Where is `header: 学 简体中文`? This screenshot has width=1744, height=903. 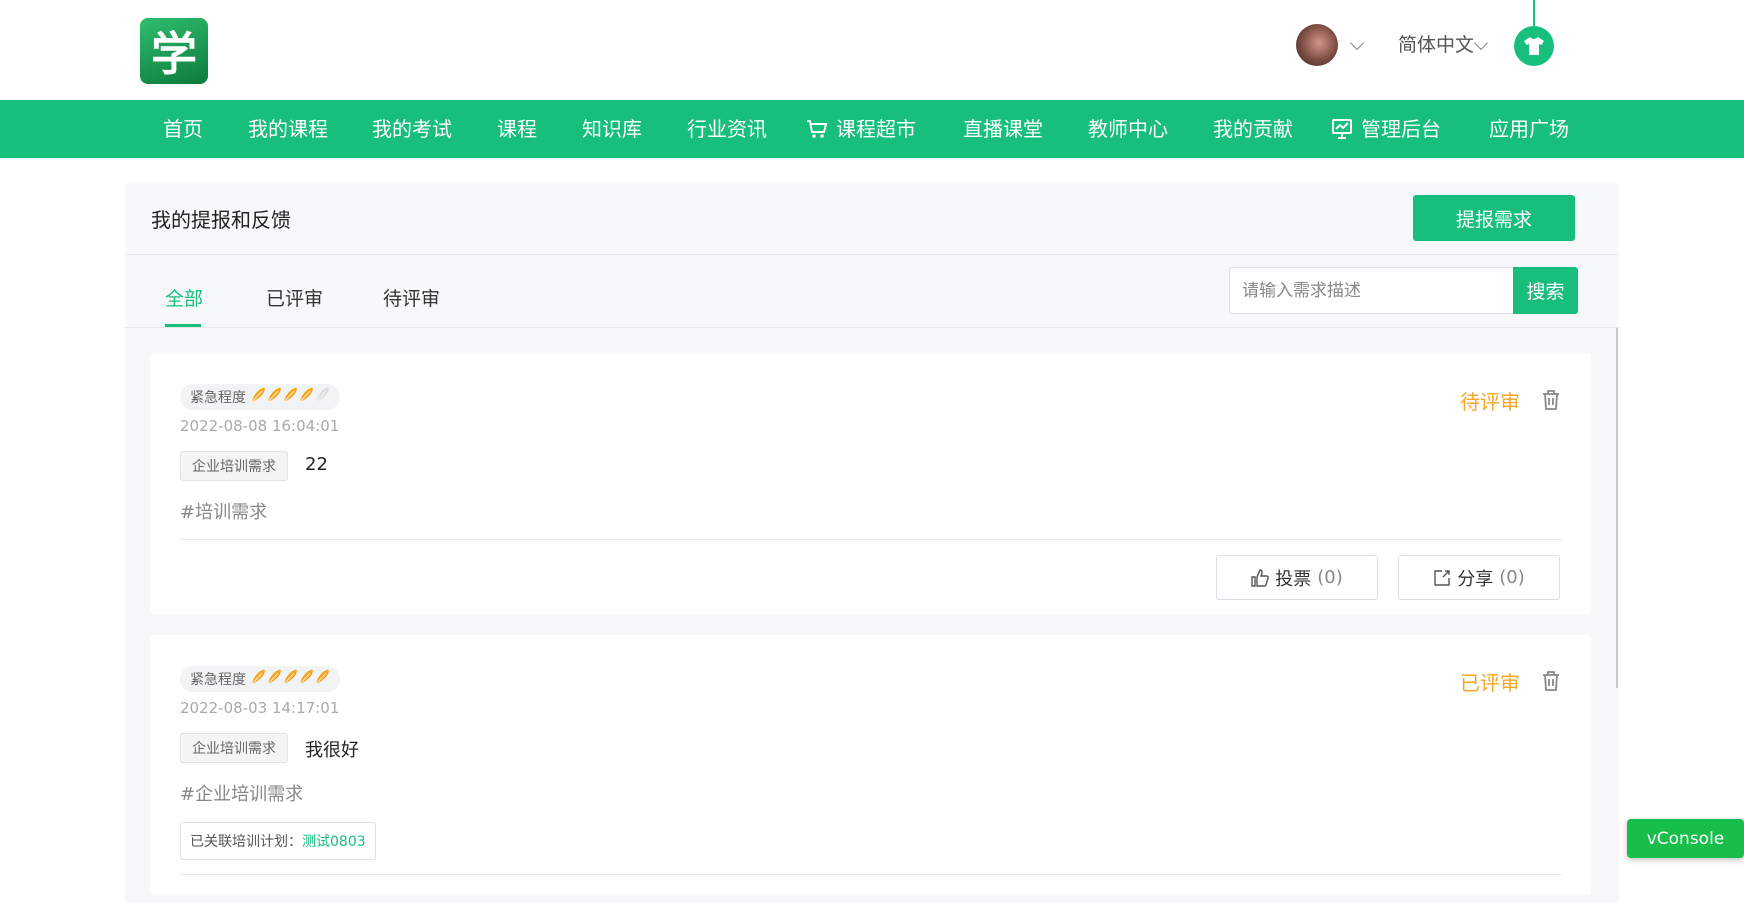 header: 学 简体中文 is located at coordinates (872, 50).